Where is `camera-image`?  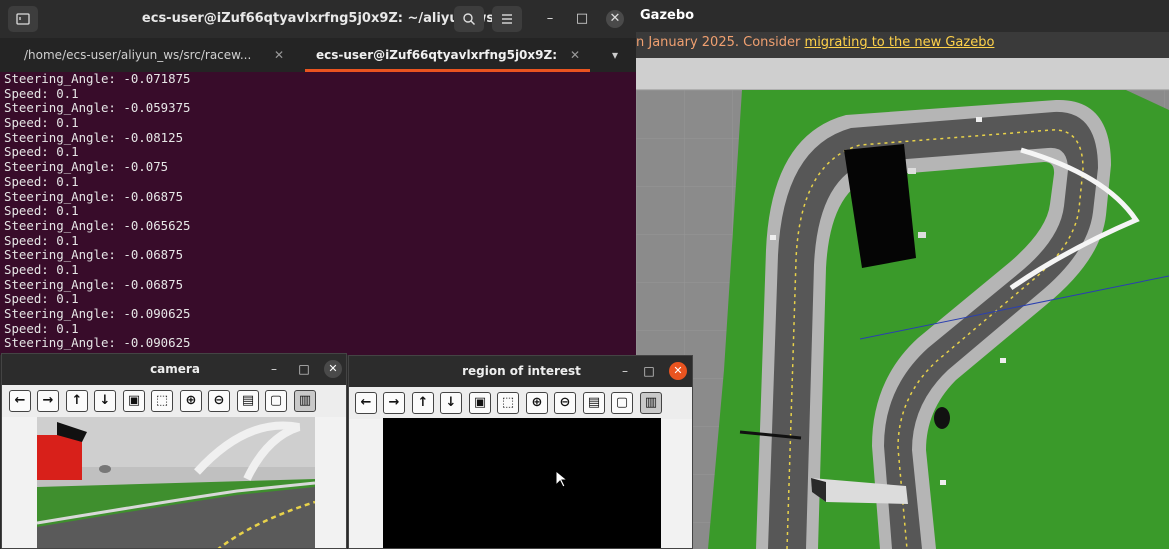
camera-image is located at coordinates (176, 482).